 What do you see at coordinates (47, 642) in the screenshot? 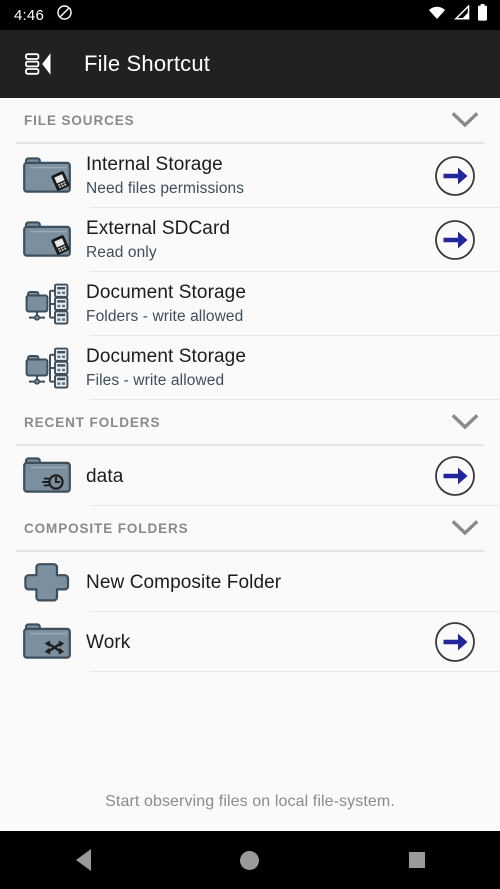
I see `folder-shuffle-icon` at bounding box center [47, 642].